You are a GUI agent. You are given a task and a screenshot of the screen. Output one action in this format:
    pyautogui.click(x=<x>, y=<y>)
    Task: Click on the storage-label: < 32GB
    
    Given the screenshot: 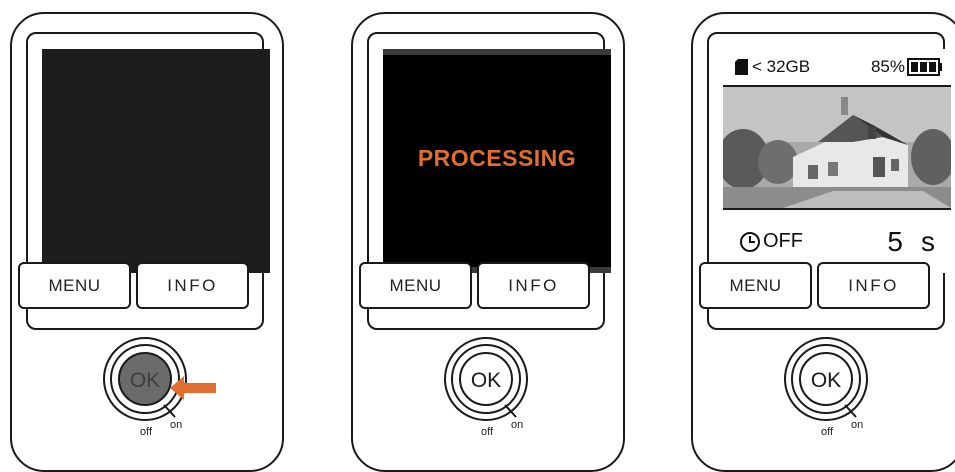 What is the action you would take?
    pyautogui.click(x=781, y=66)
    